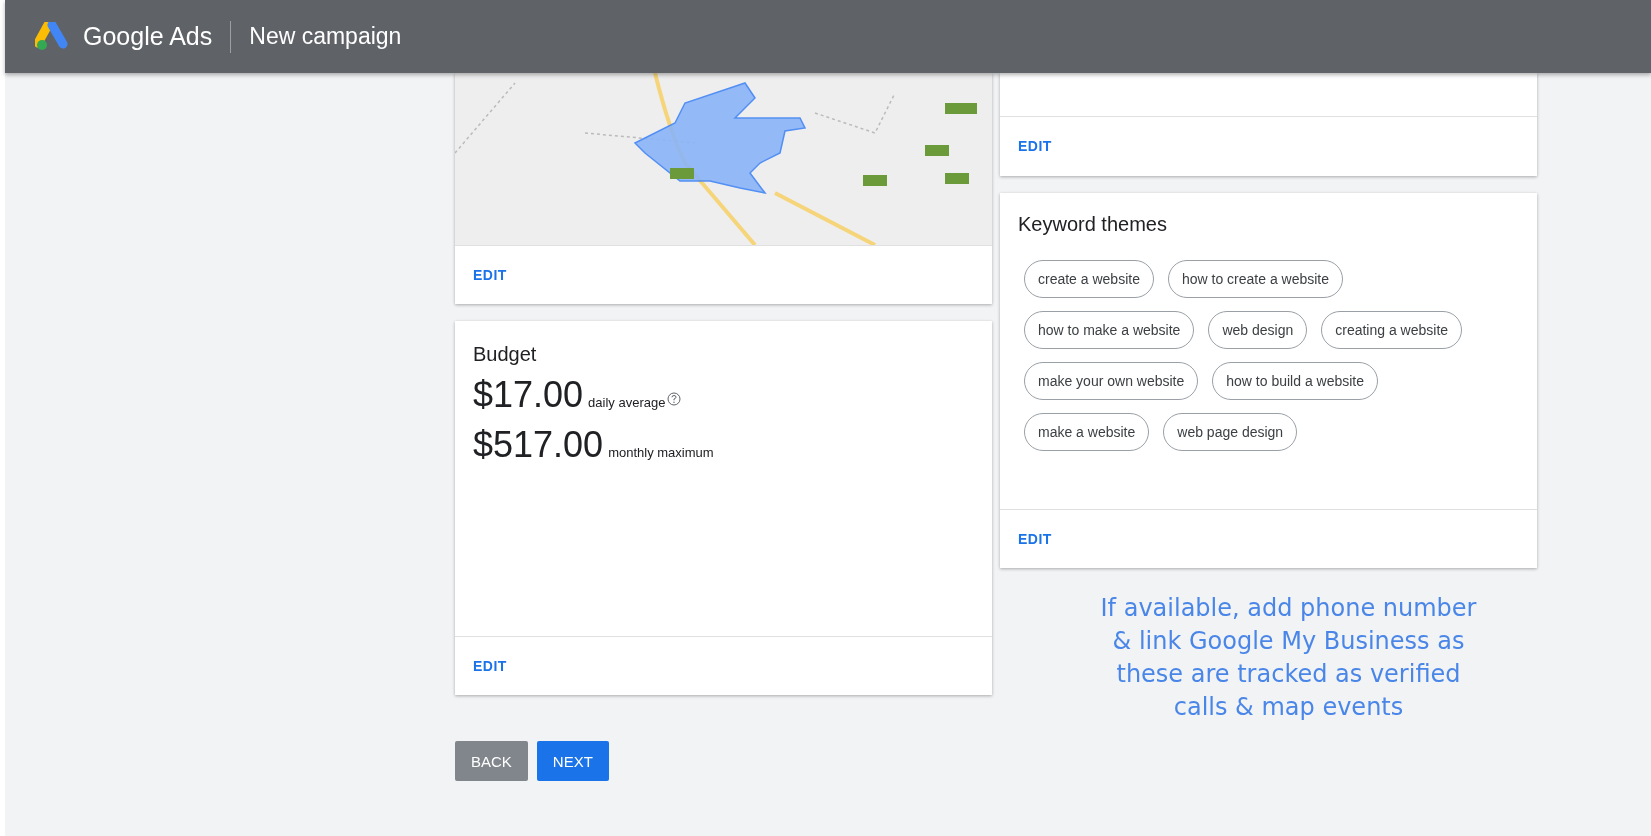  What do you see at coordinates (325, 36) in the screenshot?
I see `page-title: New campaign` at bounding box center [325, 36].